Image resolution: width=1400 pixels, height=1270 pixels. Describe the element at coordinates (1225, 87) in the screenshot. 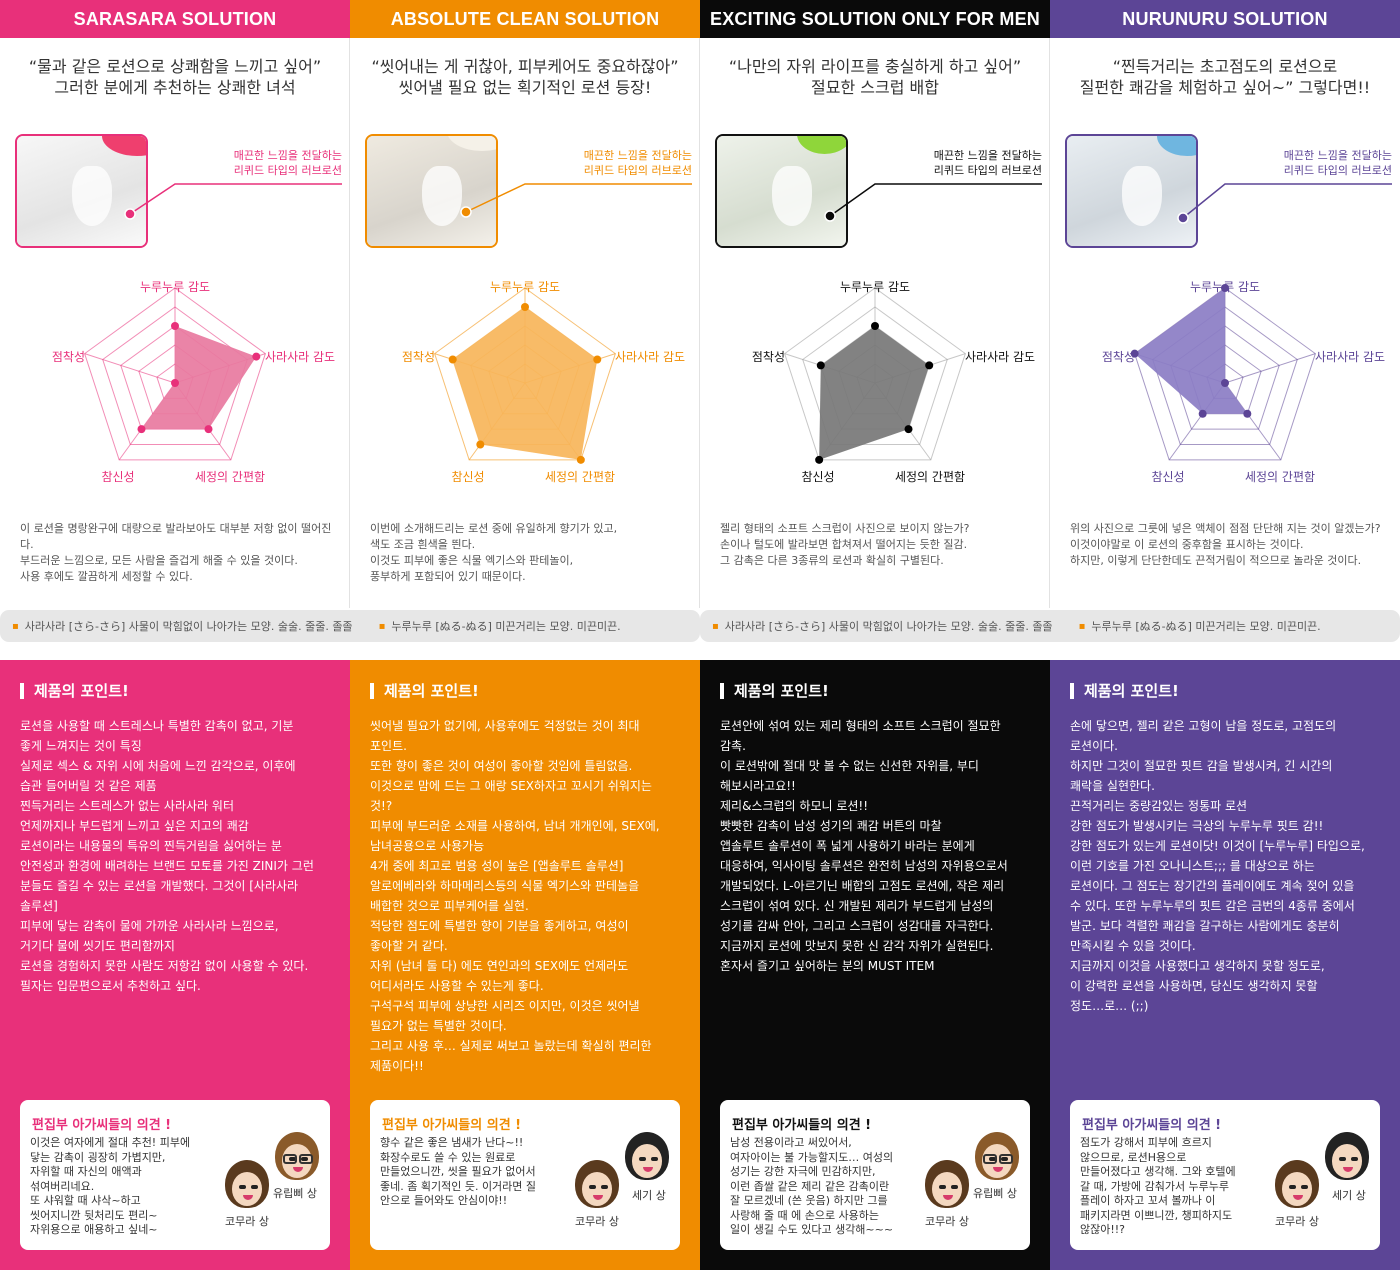

I see `tagline-line: 질펀한 쾌감을 체험하고 싶어~” 그렇다면!!` at that location.